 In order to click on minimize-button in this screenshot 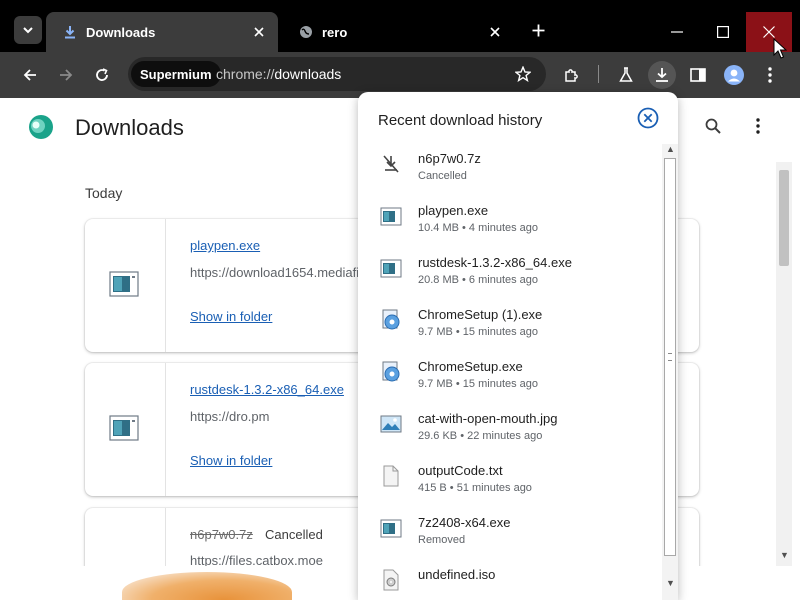, I will do `click(677, 32)`.